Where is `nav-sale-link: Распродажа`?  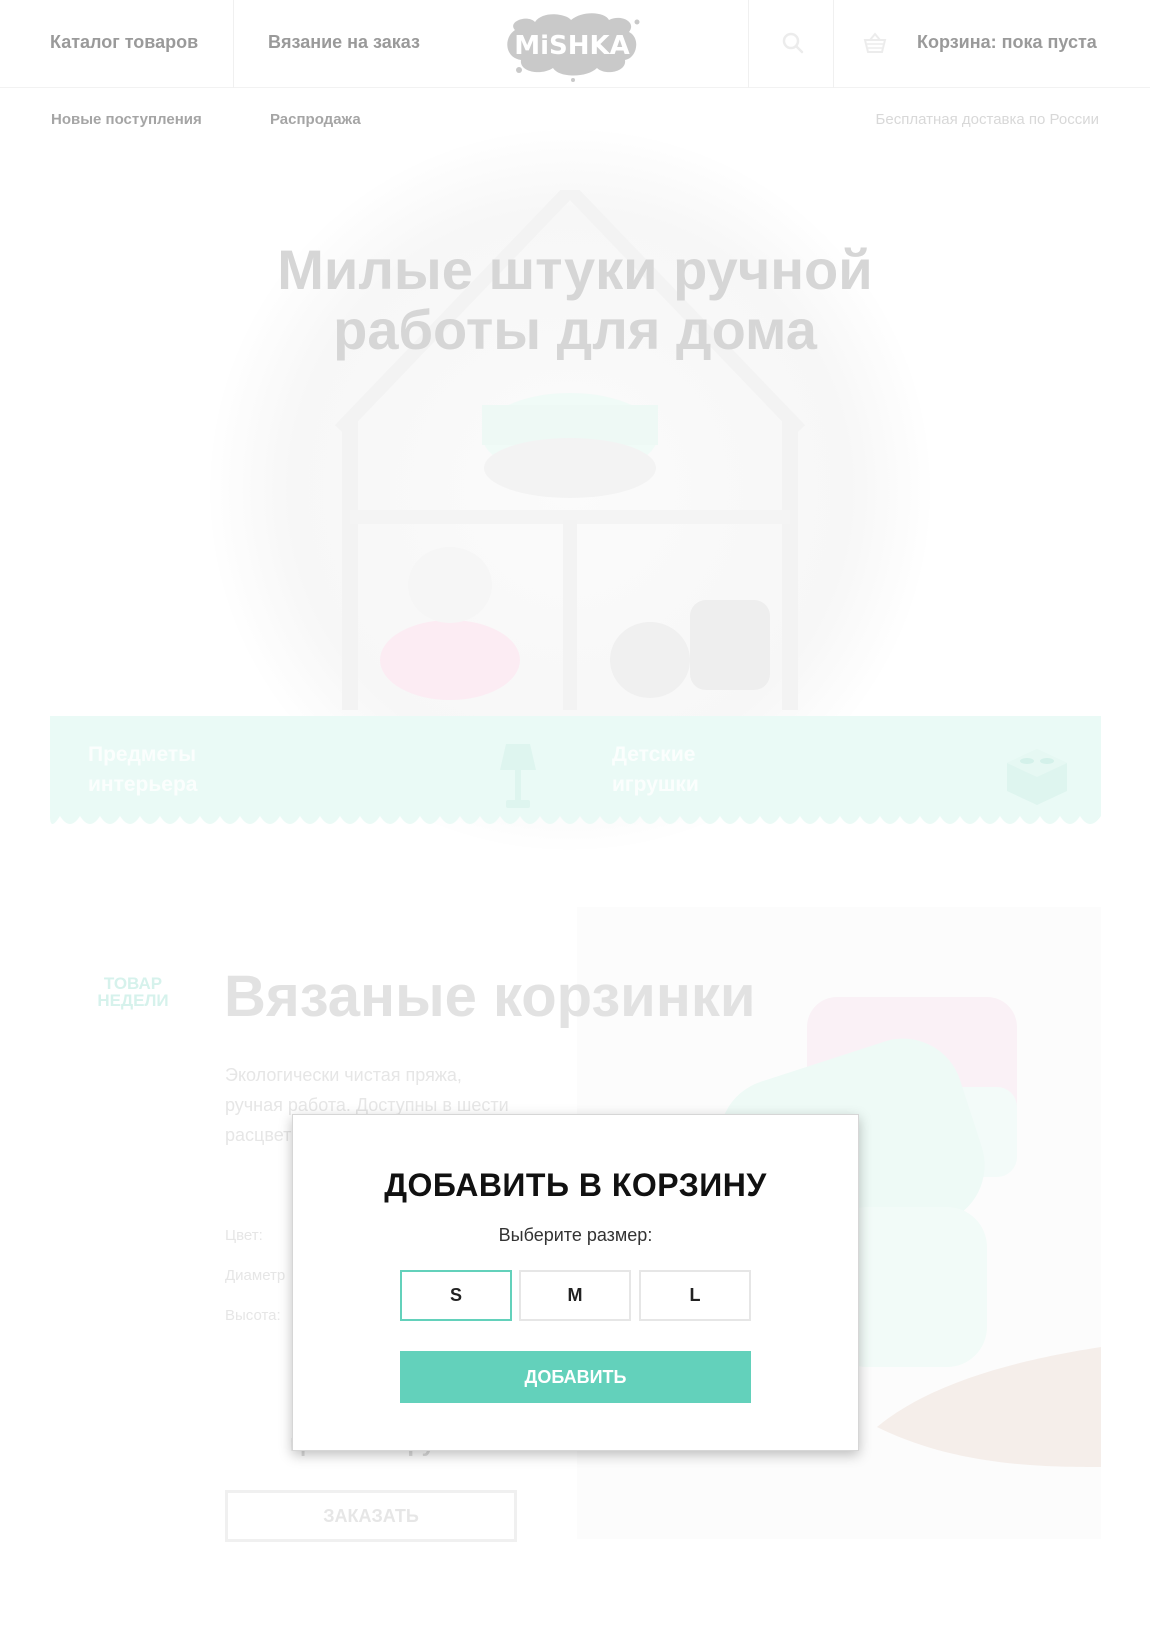
nav-sale-link: Распродажа is located at coordinates (315, 119).